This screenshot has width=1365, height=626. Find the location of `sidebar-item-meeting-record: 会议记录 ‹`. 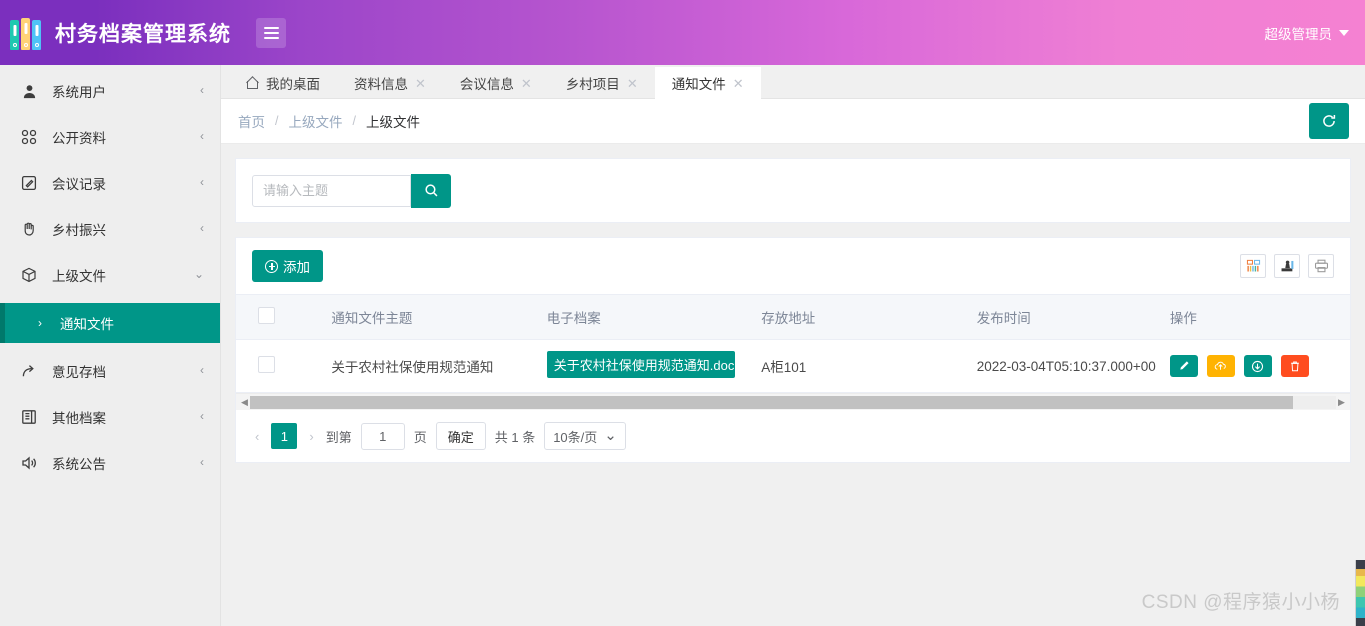

sidebar-item-meeting-record: 会议记录 ‹ is located at coordinates (110, 183).